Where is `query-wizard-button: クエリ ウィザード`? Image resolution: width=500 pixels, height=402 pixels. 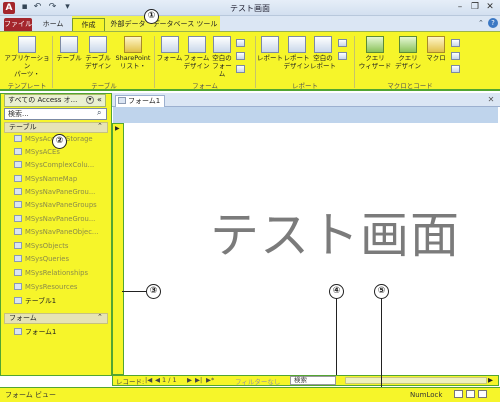 query-wizard-button: クエリ ウィザード is located at coordinates (375, 53).